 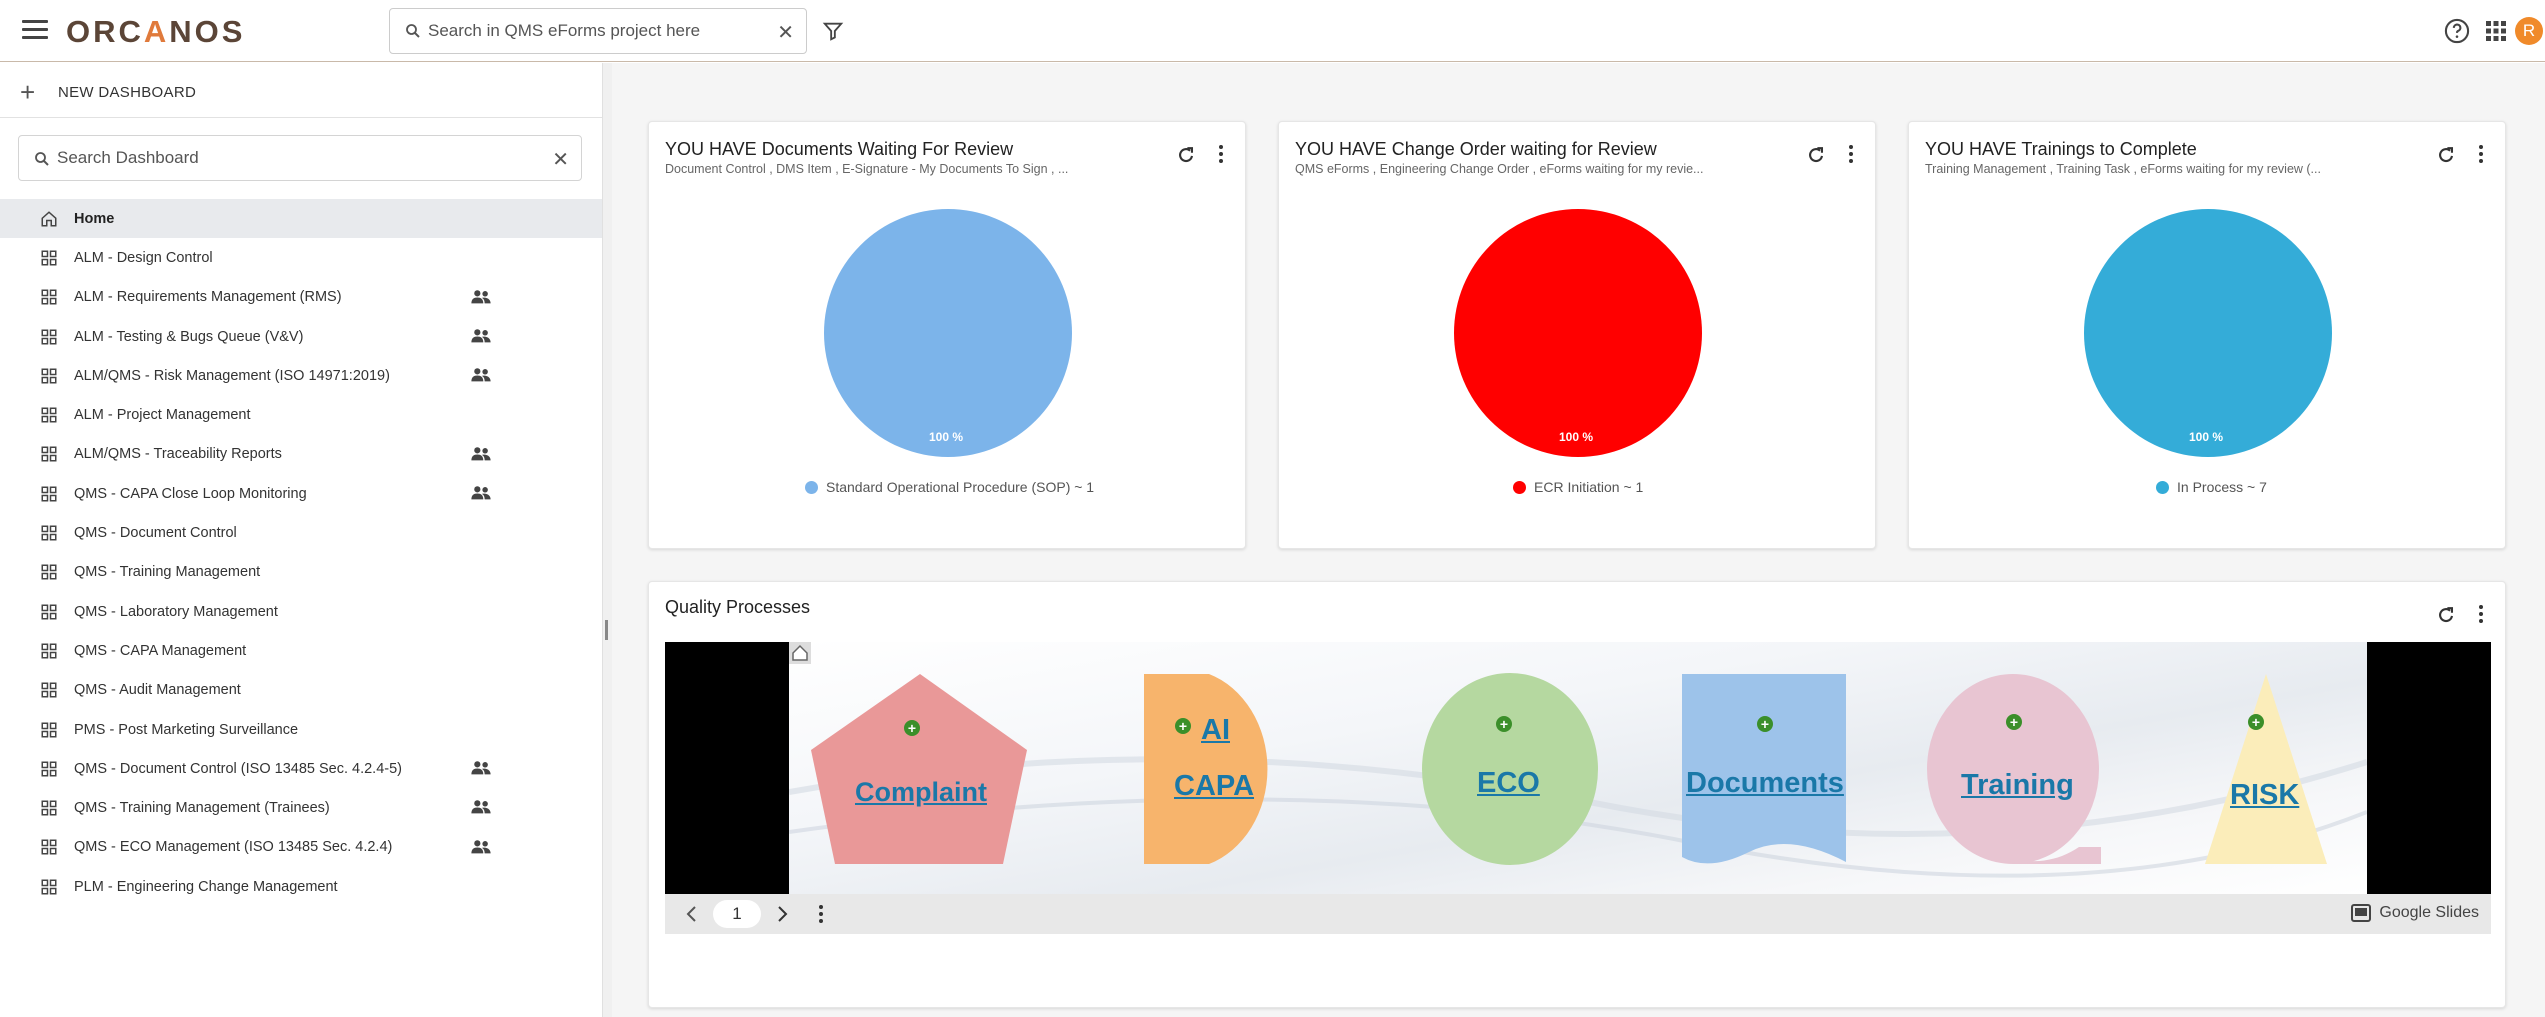 What do you see at coordinates (2017, 785) in the screenshot?
I see `training-link: Training` at bounding box center [2017, 785].